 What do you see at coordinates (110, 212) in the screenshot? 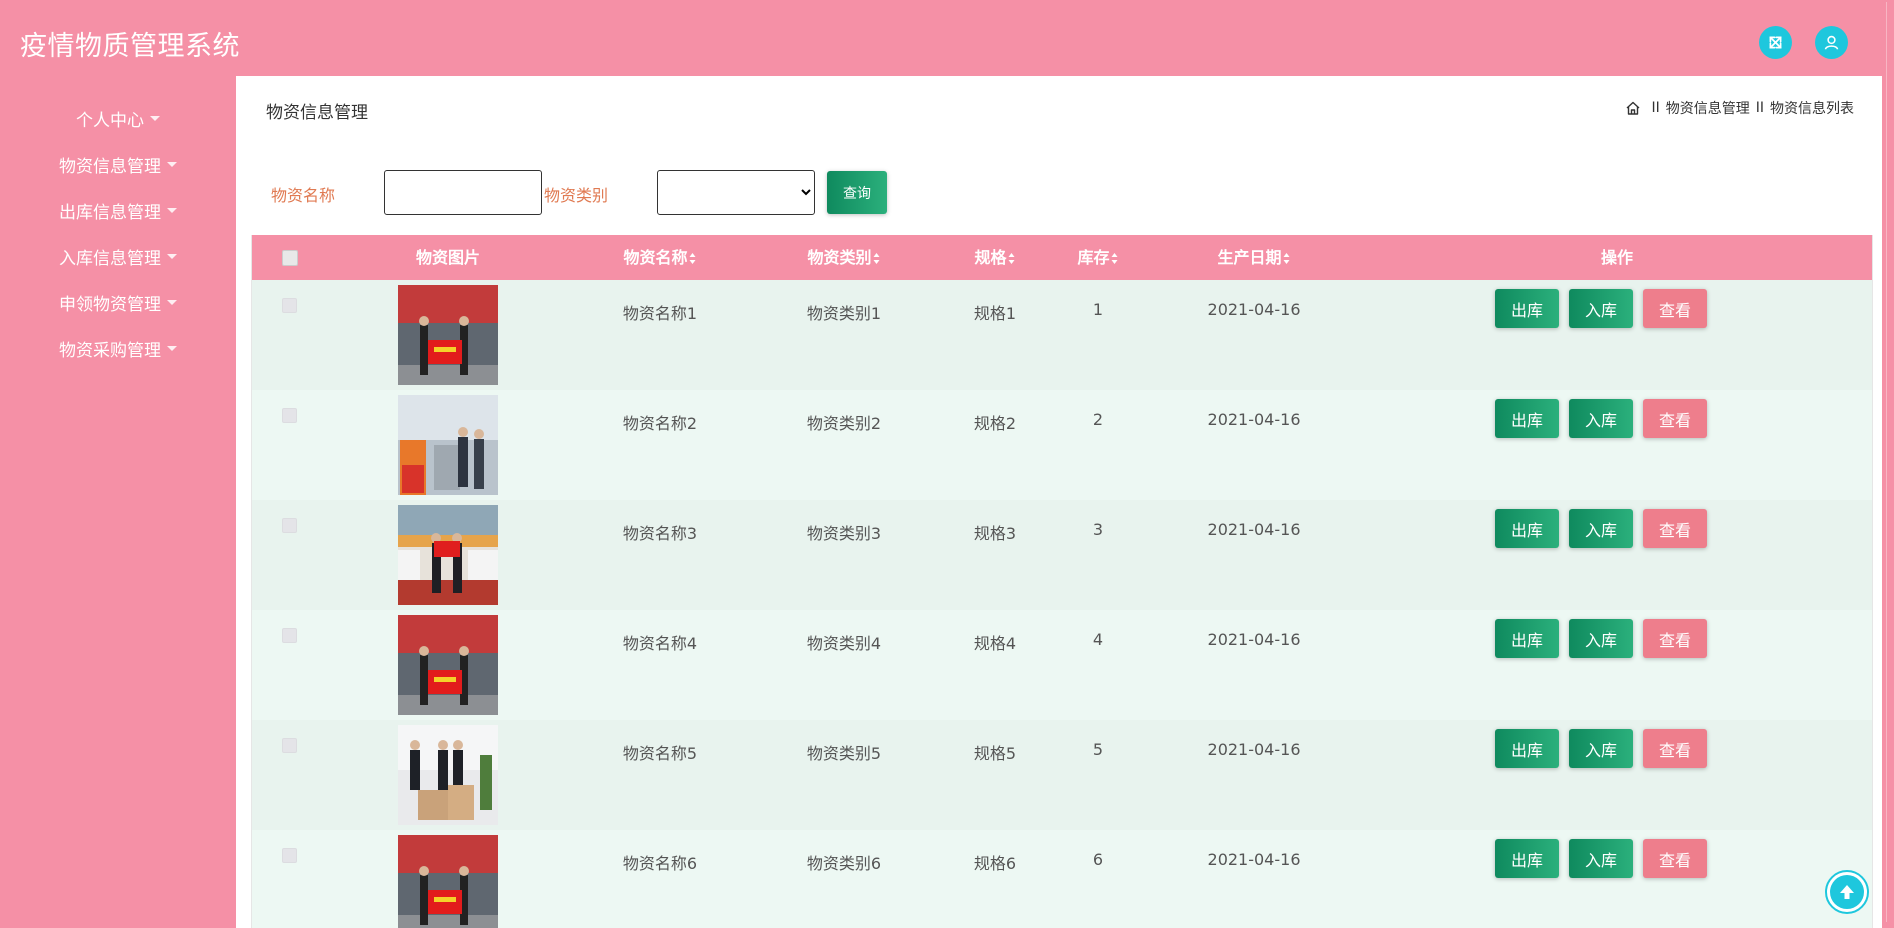
I see `sidebar-item-label: 出库信息管理` at bounding box center [110, 212].